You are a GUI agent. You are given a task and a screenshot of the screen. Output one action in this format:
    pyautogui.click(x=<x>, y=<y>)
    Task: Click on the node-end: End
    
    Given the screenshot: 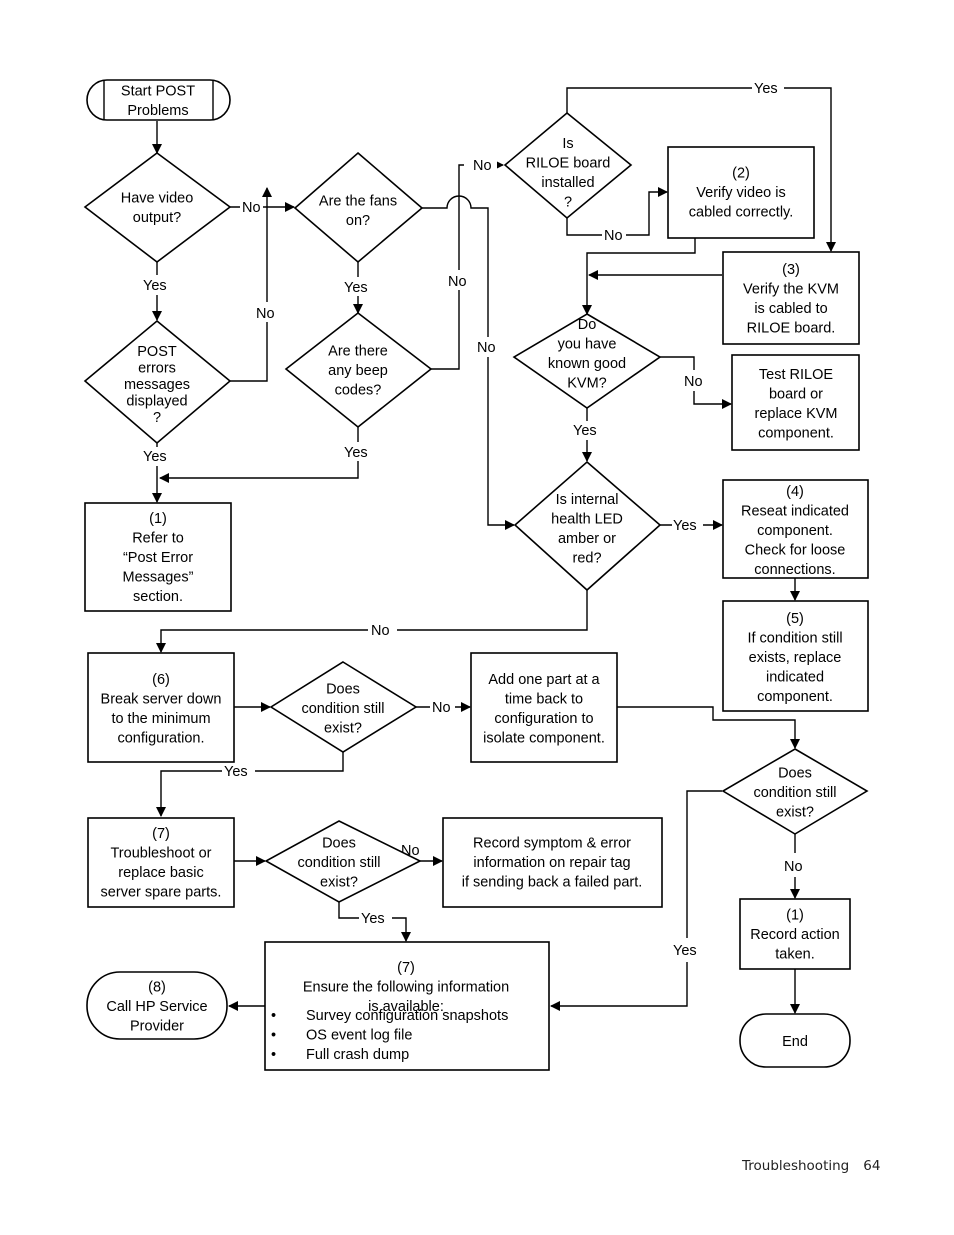 What is the action you would take?
    pyautogui.click(x=795, y=1040)
    